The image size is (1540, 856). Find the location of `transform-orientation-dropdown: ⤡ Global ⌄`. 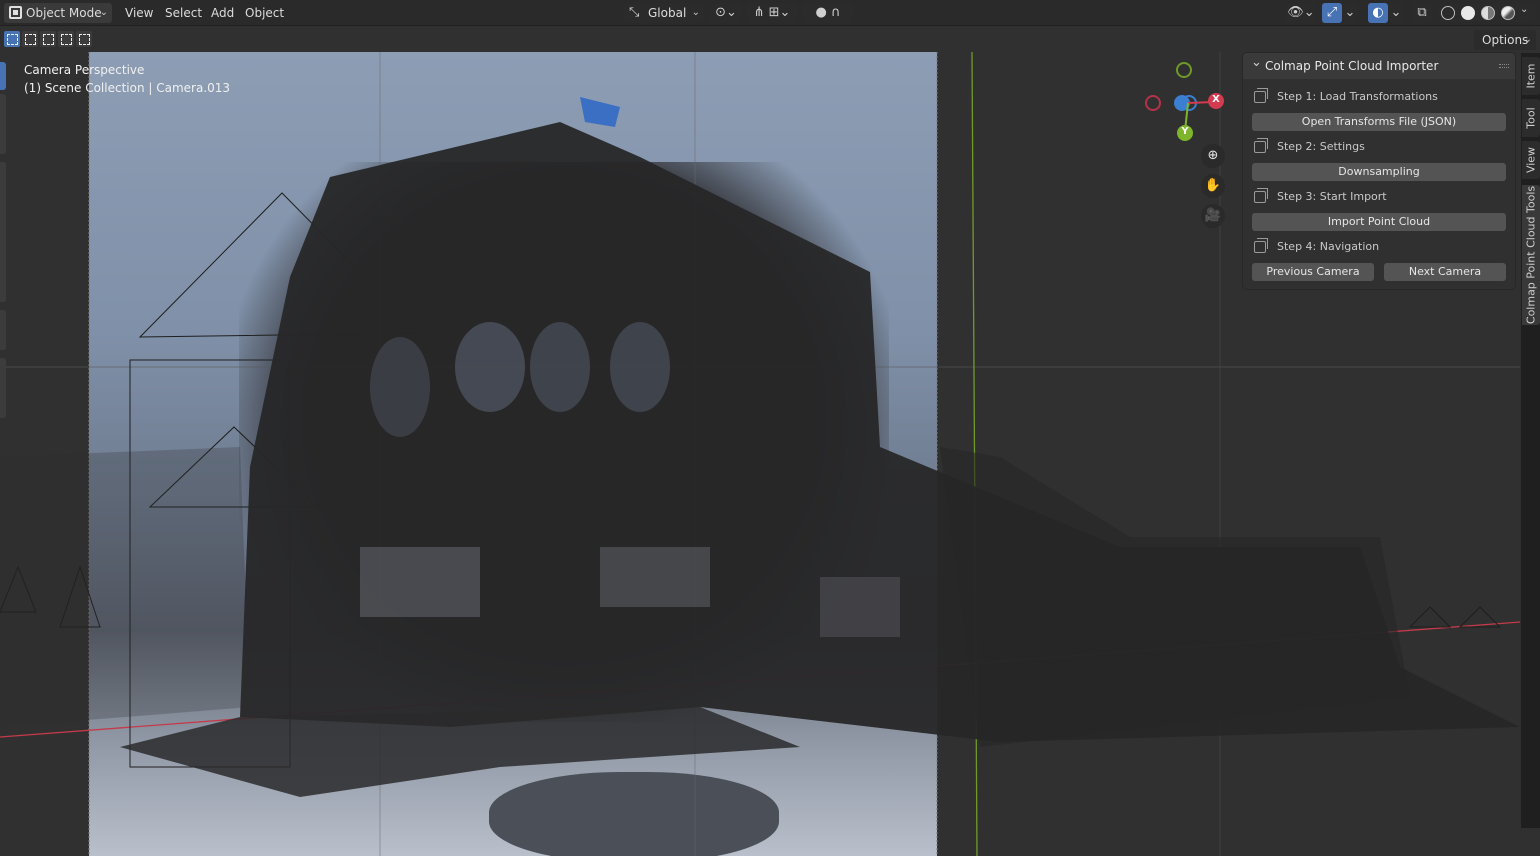

transform-orientation-dropdown: ⤡ Global ⌄ is located at coordinates (664, 13).